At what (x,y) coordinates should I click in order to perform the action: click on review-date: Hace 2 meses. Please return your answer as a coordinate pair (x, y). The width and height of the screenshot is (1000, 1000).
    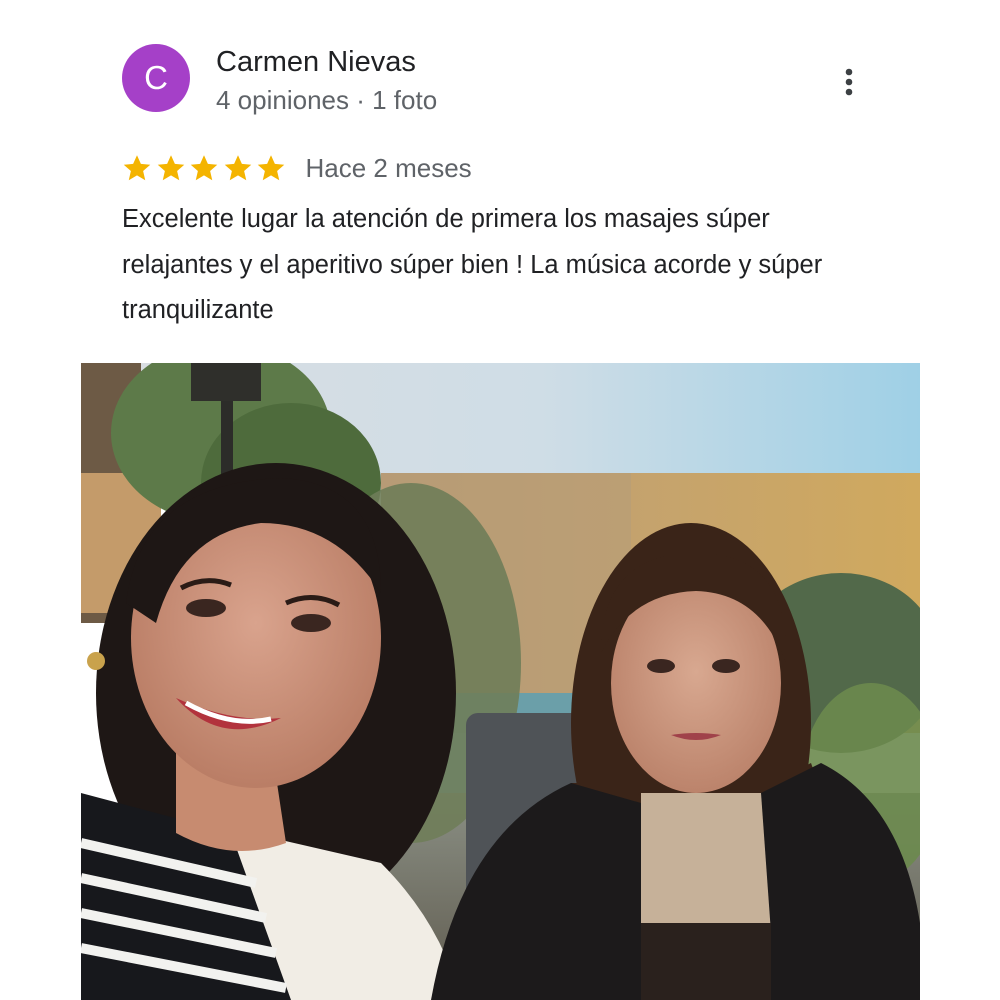
    Looking at the image, I should click on (388, 168).